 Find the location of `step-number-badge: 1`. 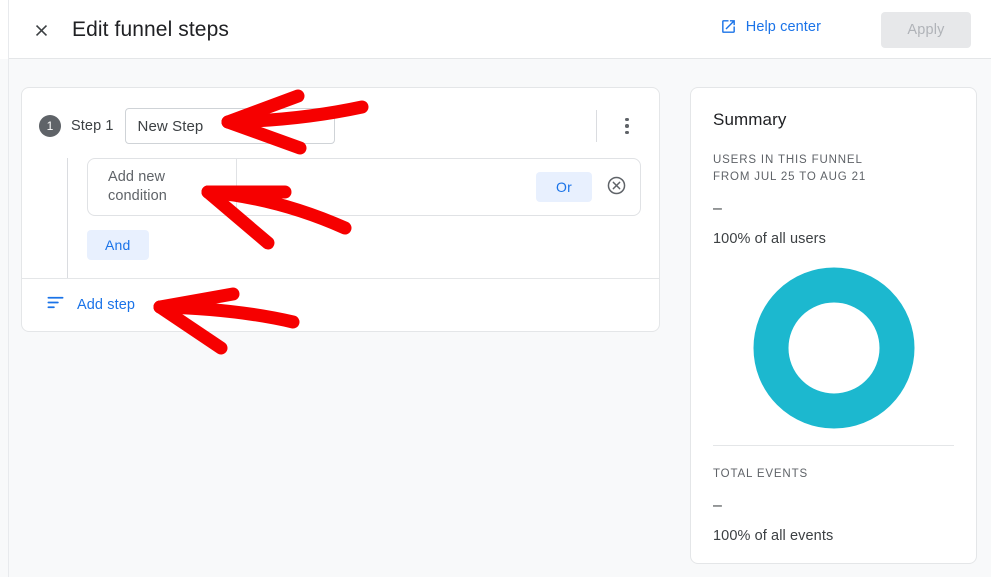

step-number-badge: 1 is located at coordinates (50, 126).